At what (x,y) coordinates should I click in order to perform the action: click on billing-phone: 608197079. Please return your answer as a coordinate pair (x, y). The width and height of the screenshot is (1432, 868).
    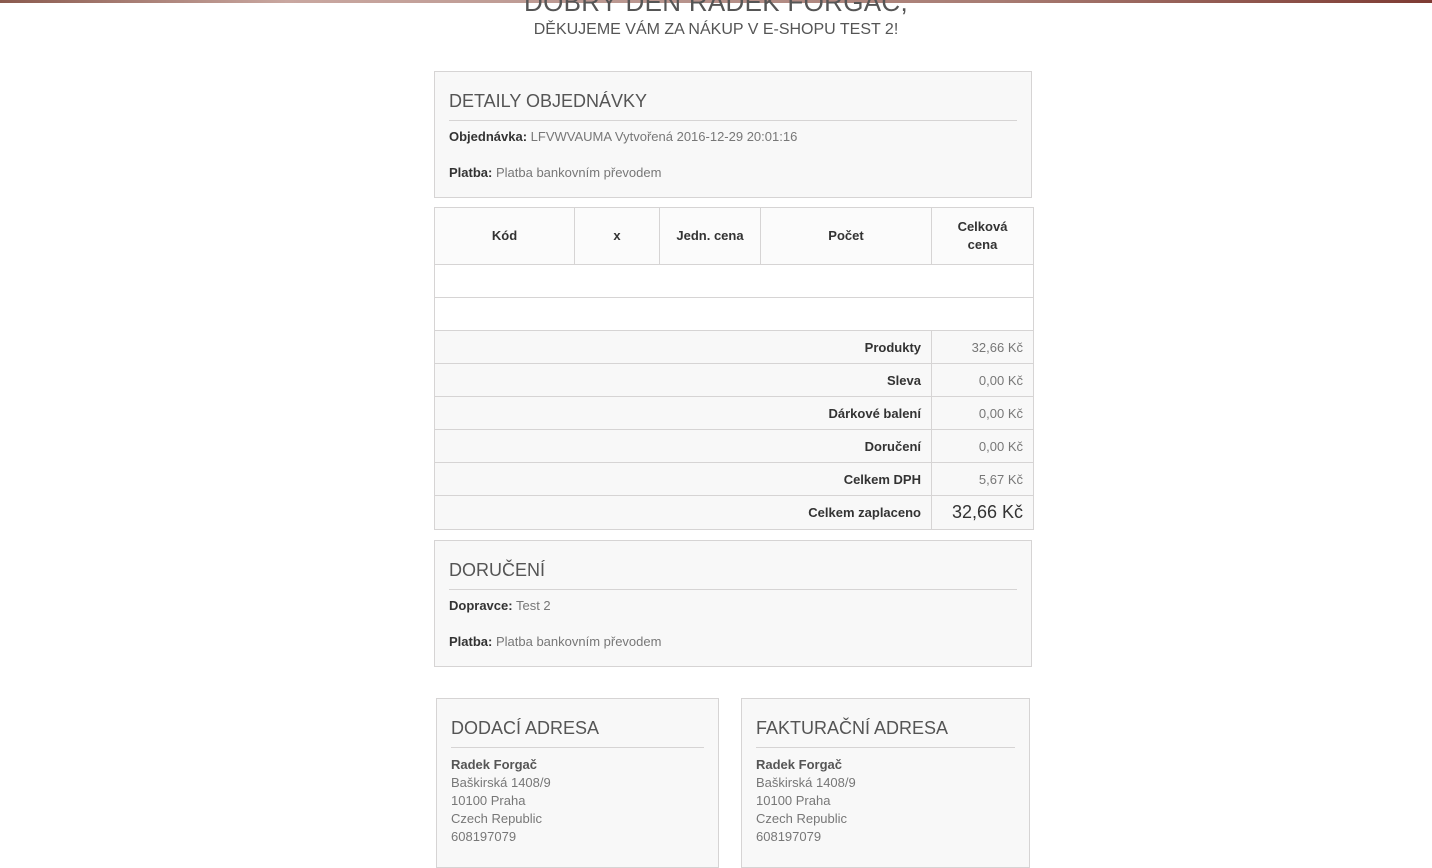
    Looking at the image, I should click on (789, 836).